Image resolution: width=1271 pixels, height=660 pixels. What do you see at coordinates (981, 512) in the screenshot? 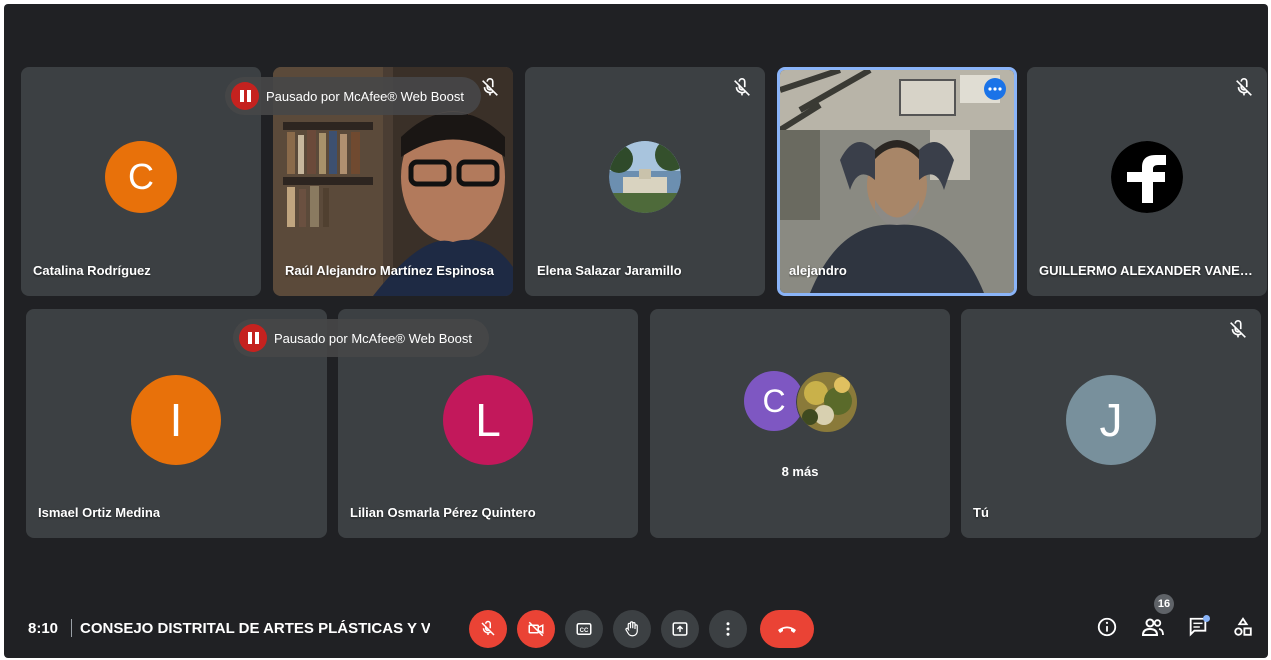
I see `participant-name: Tú` at bounding box center [981, 512].